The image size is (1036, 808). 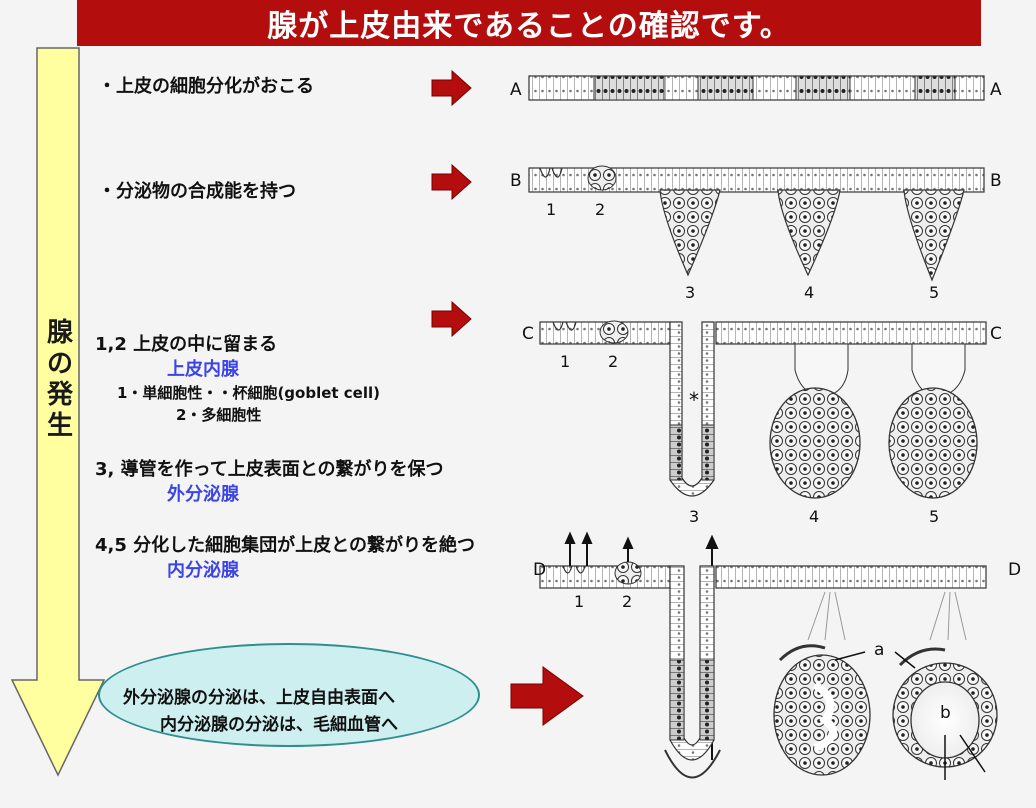 I want to click on diagram-num-c5: 5, so click(x=934, y=516).